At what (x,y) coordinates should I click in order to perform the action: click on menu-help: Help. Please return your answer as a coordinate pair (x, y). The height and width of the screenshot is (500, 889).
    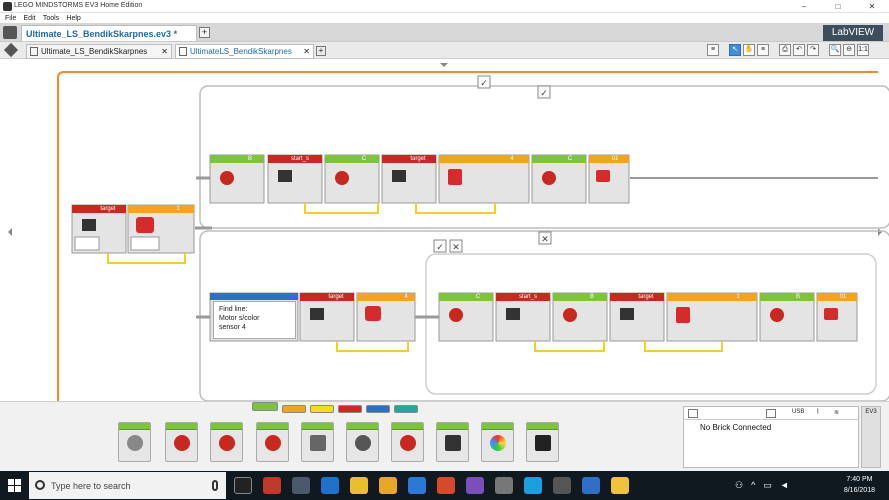
    Looking at the image, I should click on (73, 18).